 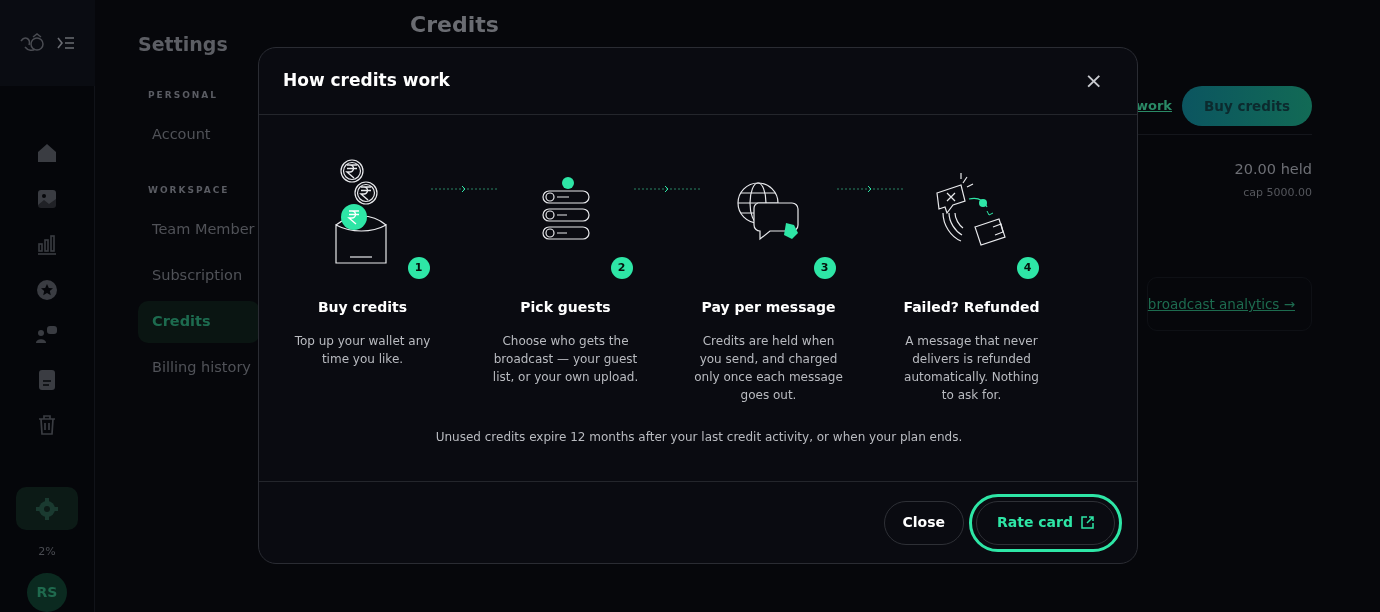 What do you see at coordinates (199, 230) in the screenshot?
I see `settings-nav-item: Team Member` at bounding box center [199, 230].